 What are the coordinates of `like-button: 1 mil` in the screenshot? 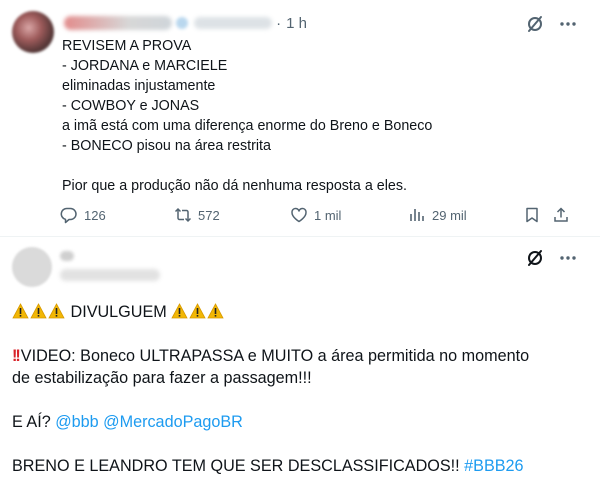 It's located at (315, 215).